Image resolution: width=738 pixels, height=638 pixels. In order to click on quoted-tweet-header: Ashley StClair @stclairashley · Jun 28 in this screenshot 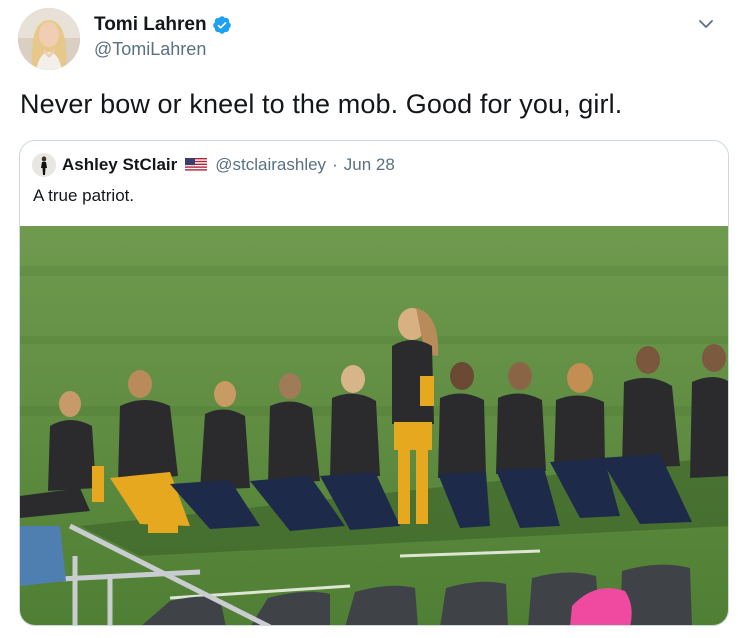, I will do `click(213, 165)`.